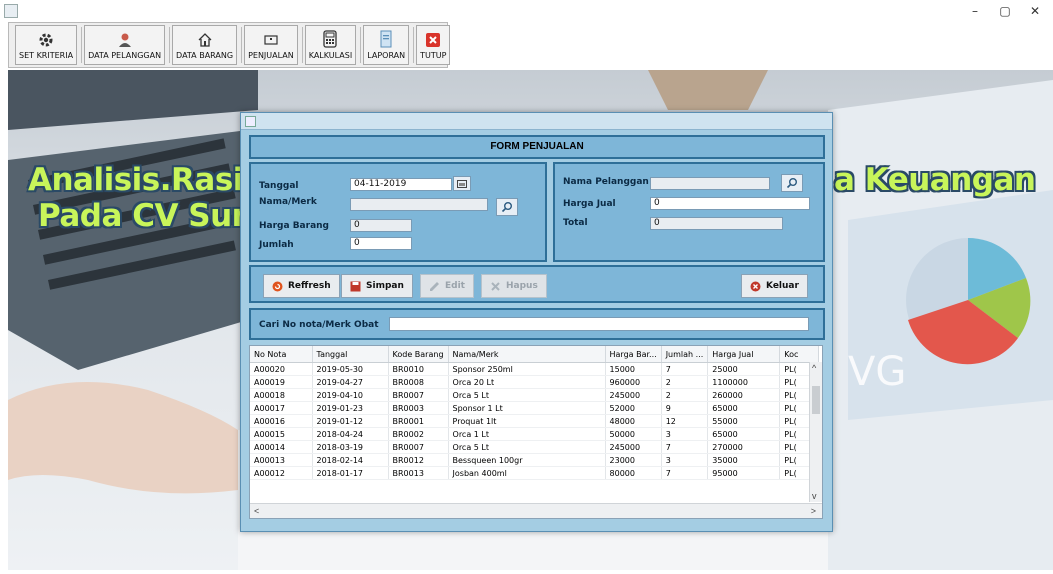  I want to click on edit-label: Edit, so click(455, 286).